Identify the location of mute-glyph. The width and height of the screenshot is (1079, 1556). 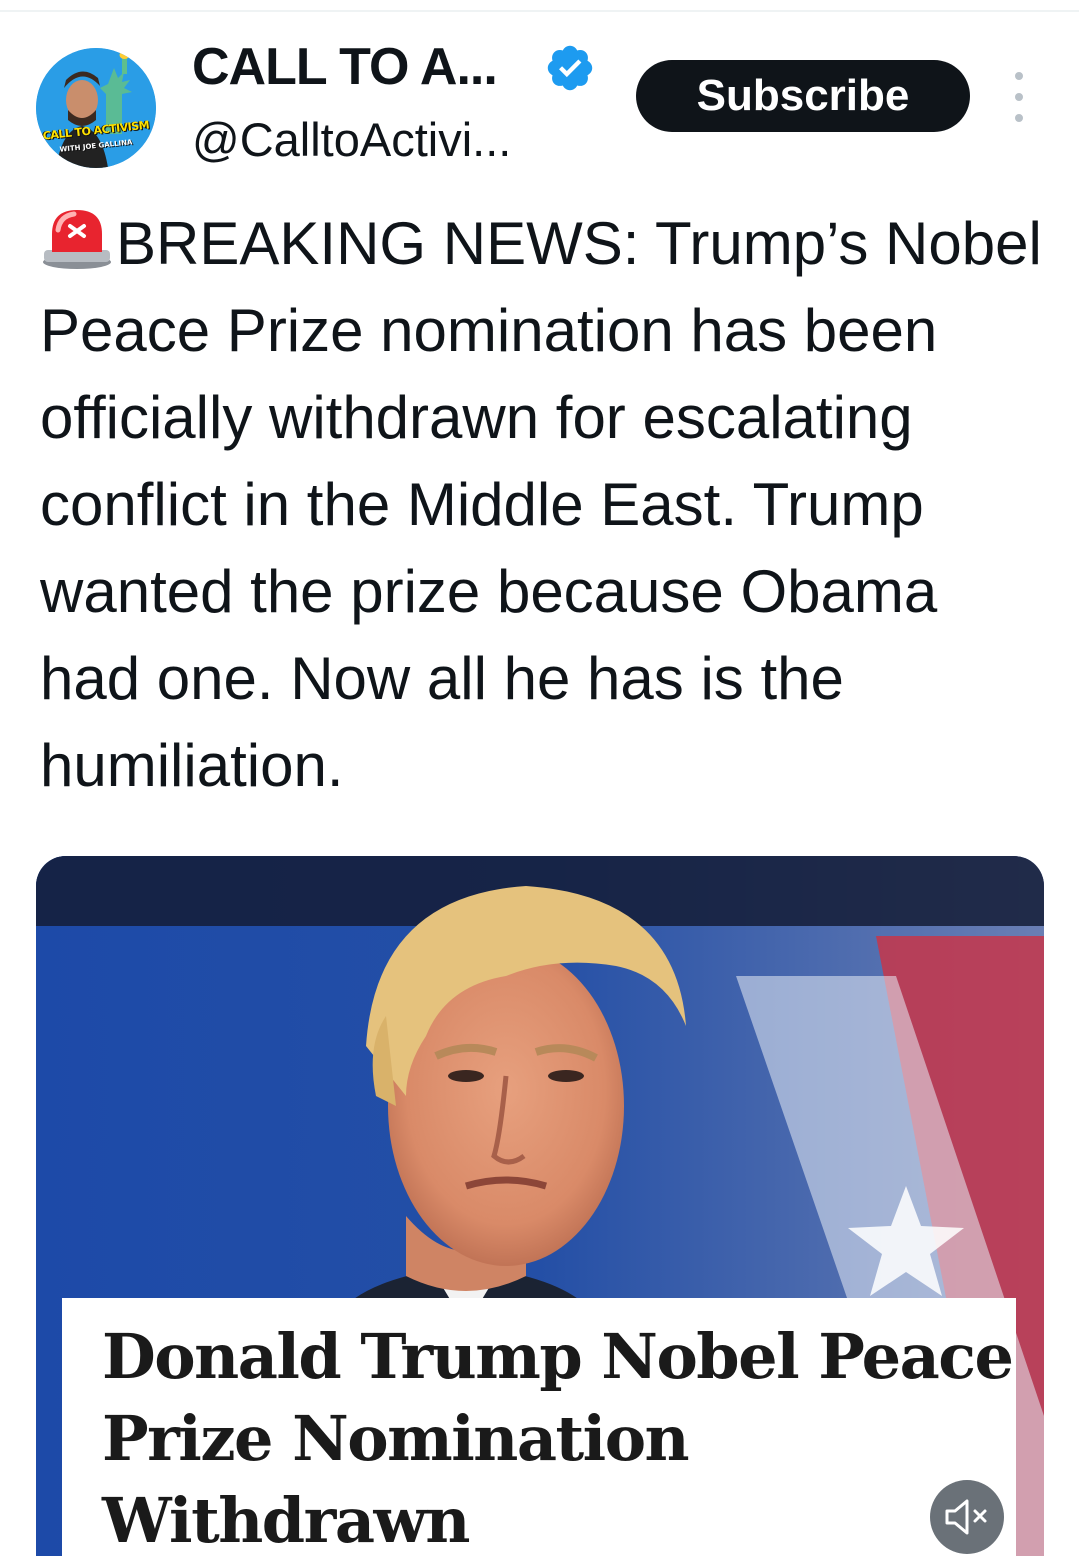
(966, 1517).